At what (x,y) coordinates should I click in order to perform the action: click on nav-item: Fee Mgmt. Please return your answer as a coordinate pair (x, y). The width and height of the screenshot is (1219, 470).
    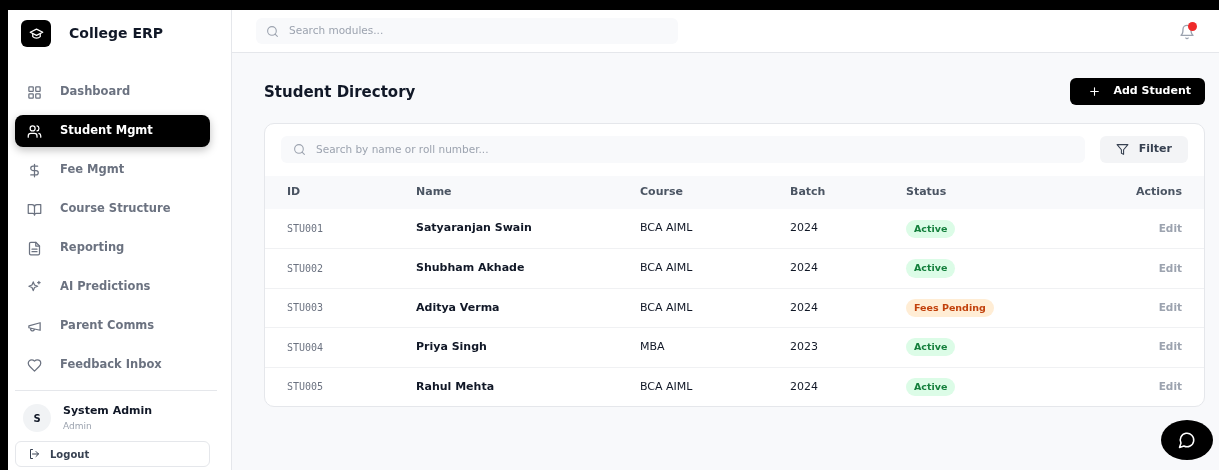
    Looking at the image, I should click on (112, 170).